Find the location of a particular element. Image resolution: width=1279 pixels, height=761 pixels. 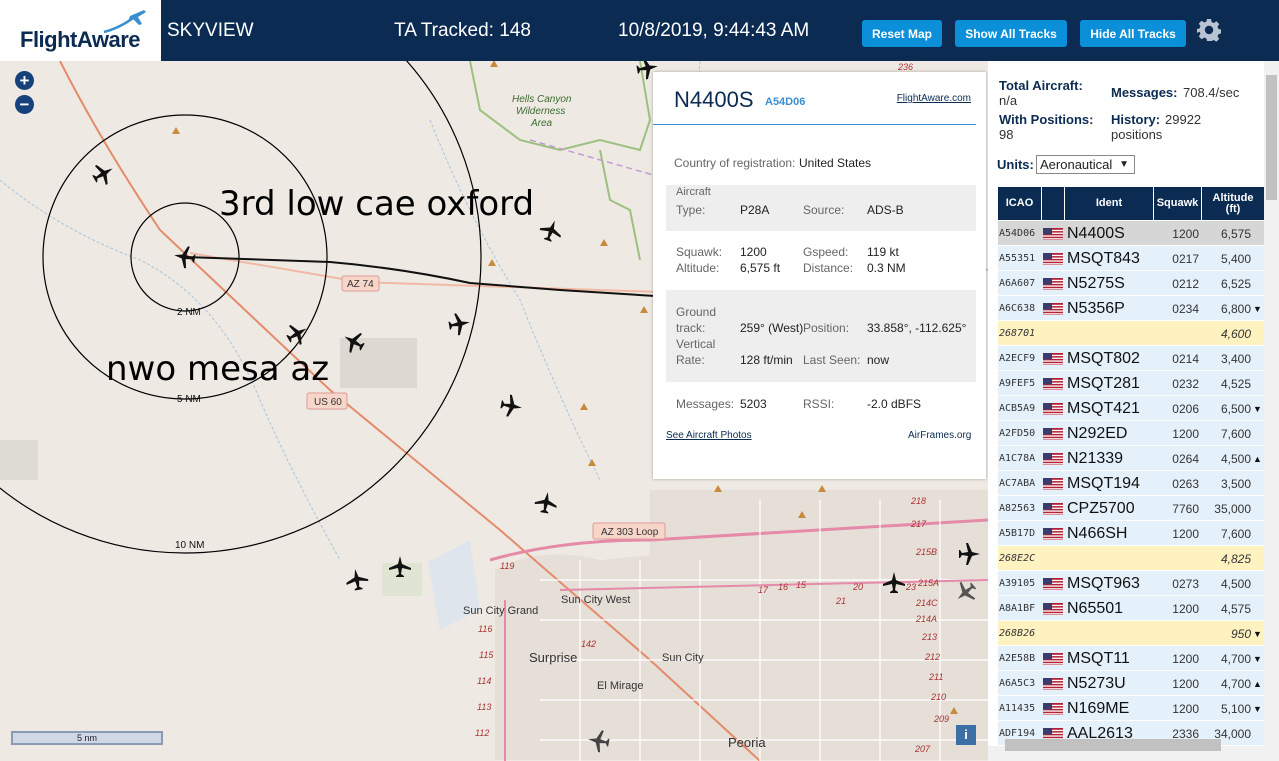

col-squawk: Squawk is located at coordinates (1177, 203).